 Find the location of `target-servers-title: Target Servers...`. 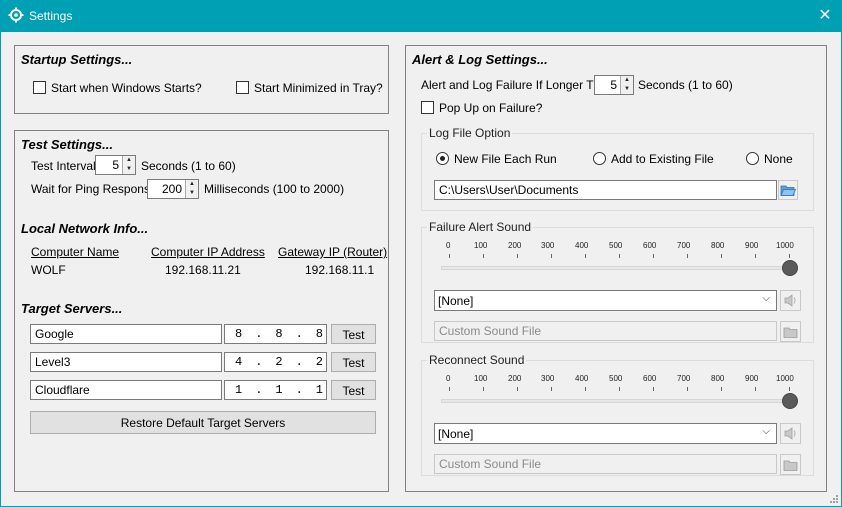

target-servers-title: Target Servers... is located at coordinates (72, 308).